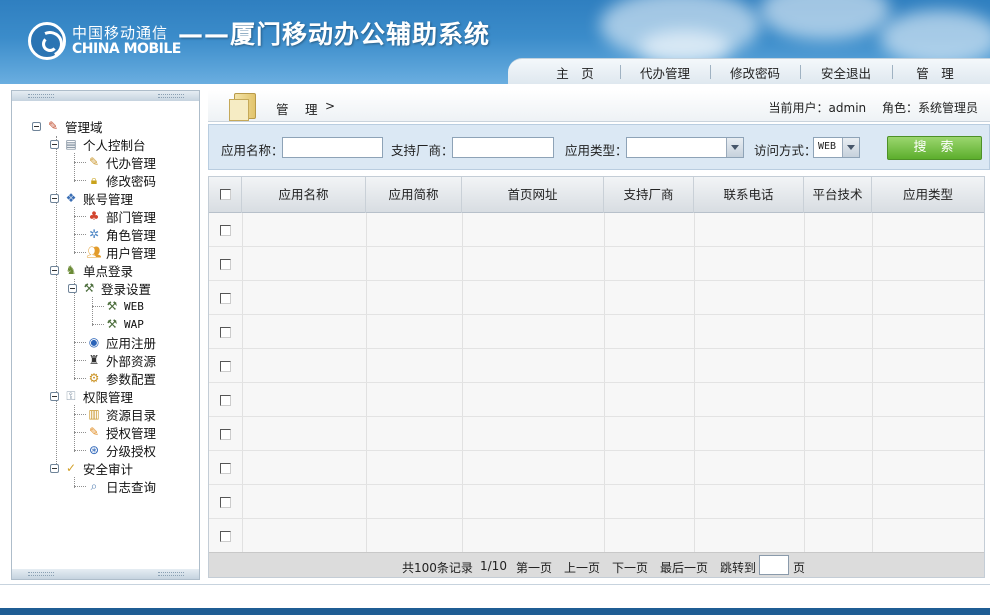  I want to click on tree-node-security-audit: ✓ 安全审计, so click(91, 468).